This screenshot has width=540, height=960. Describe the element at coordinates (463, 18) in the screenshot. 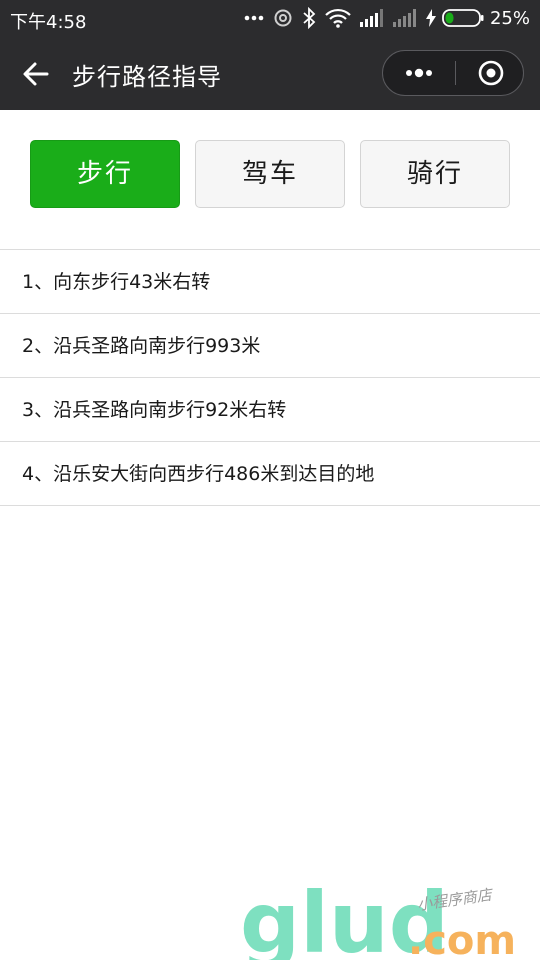

I see `battery-icon` at that location.